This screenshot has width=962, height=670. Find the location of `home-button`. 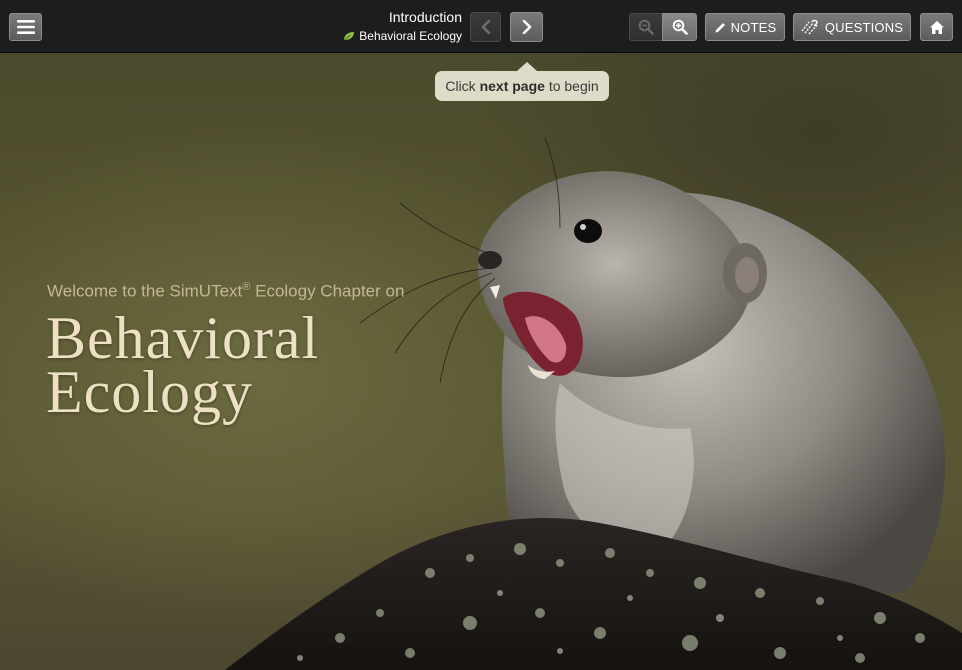

home-button is located at coordinates (936, 27).